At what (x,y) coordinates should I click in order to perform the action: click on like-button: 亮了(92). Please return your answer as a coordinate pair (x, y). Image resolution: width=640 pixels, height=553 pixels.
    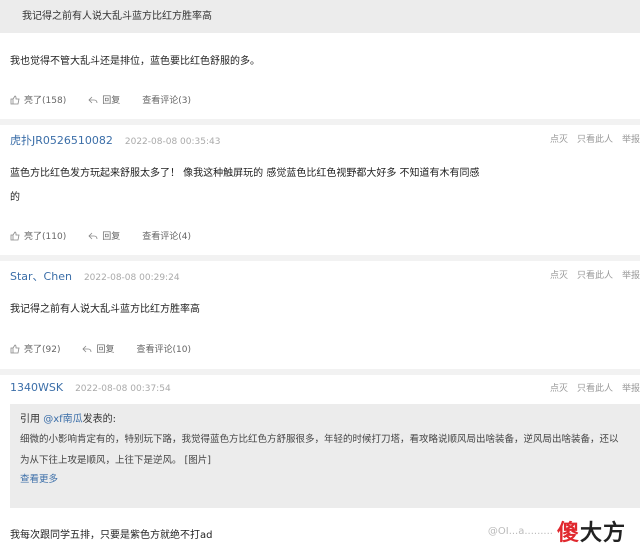
    Looking at the image, I should click on (35, 348).